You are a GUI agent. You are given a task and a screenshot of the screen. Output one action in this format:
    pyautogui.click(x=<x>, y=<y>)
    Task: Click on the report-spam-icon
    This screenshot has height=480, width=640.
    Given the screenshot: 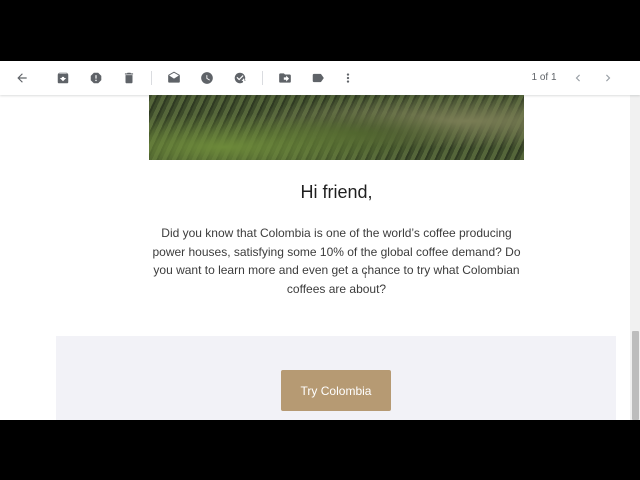 What is the action you would take?
    pyautogui.click(x=96, y=78)
    